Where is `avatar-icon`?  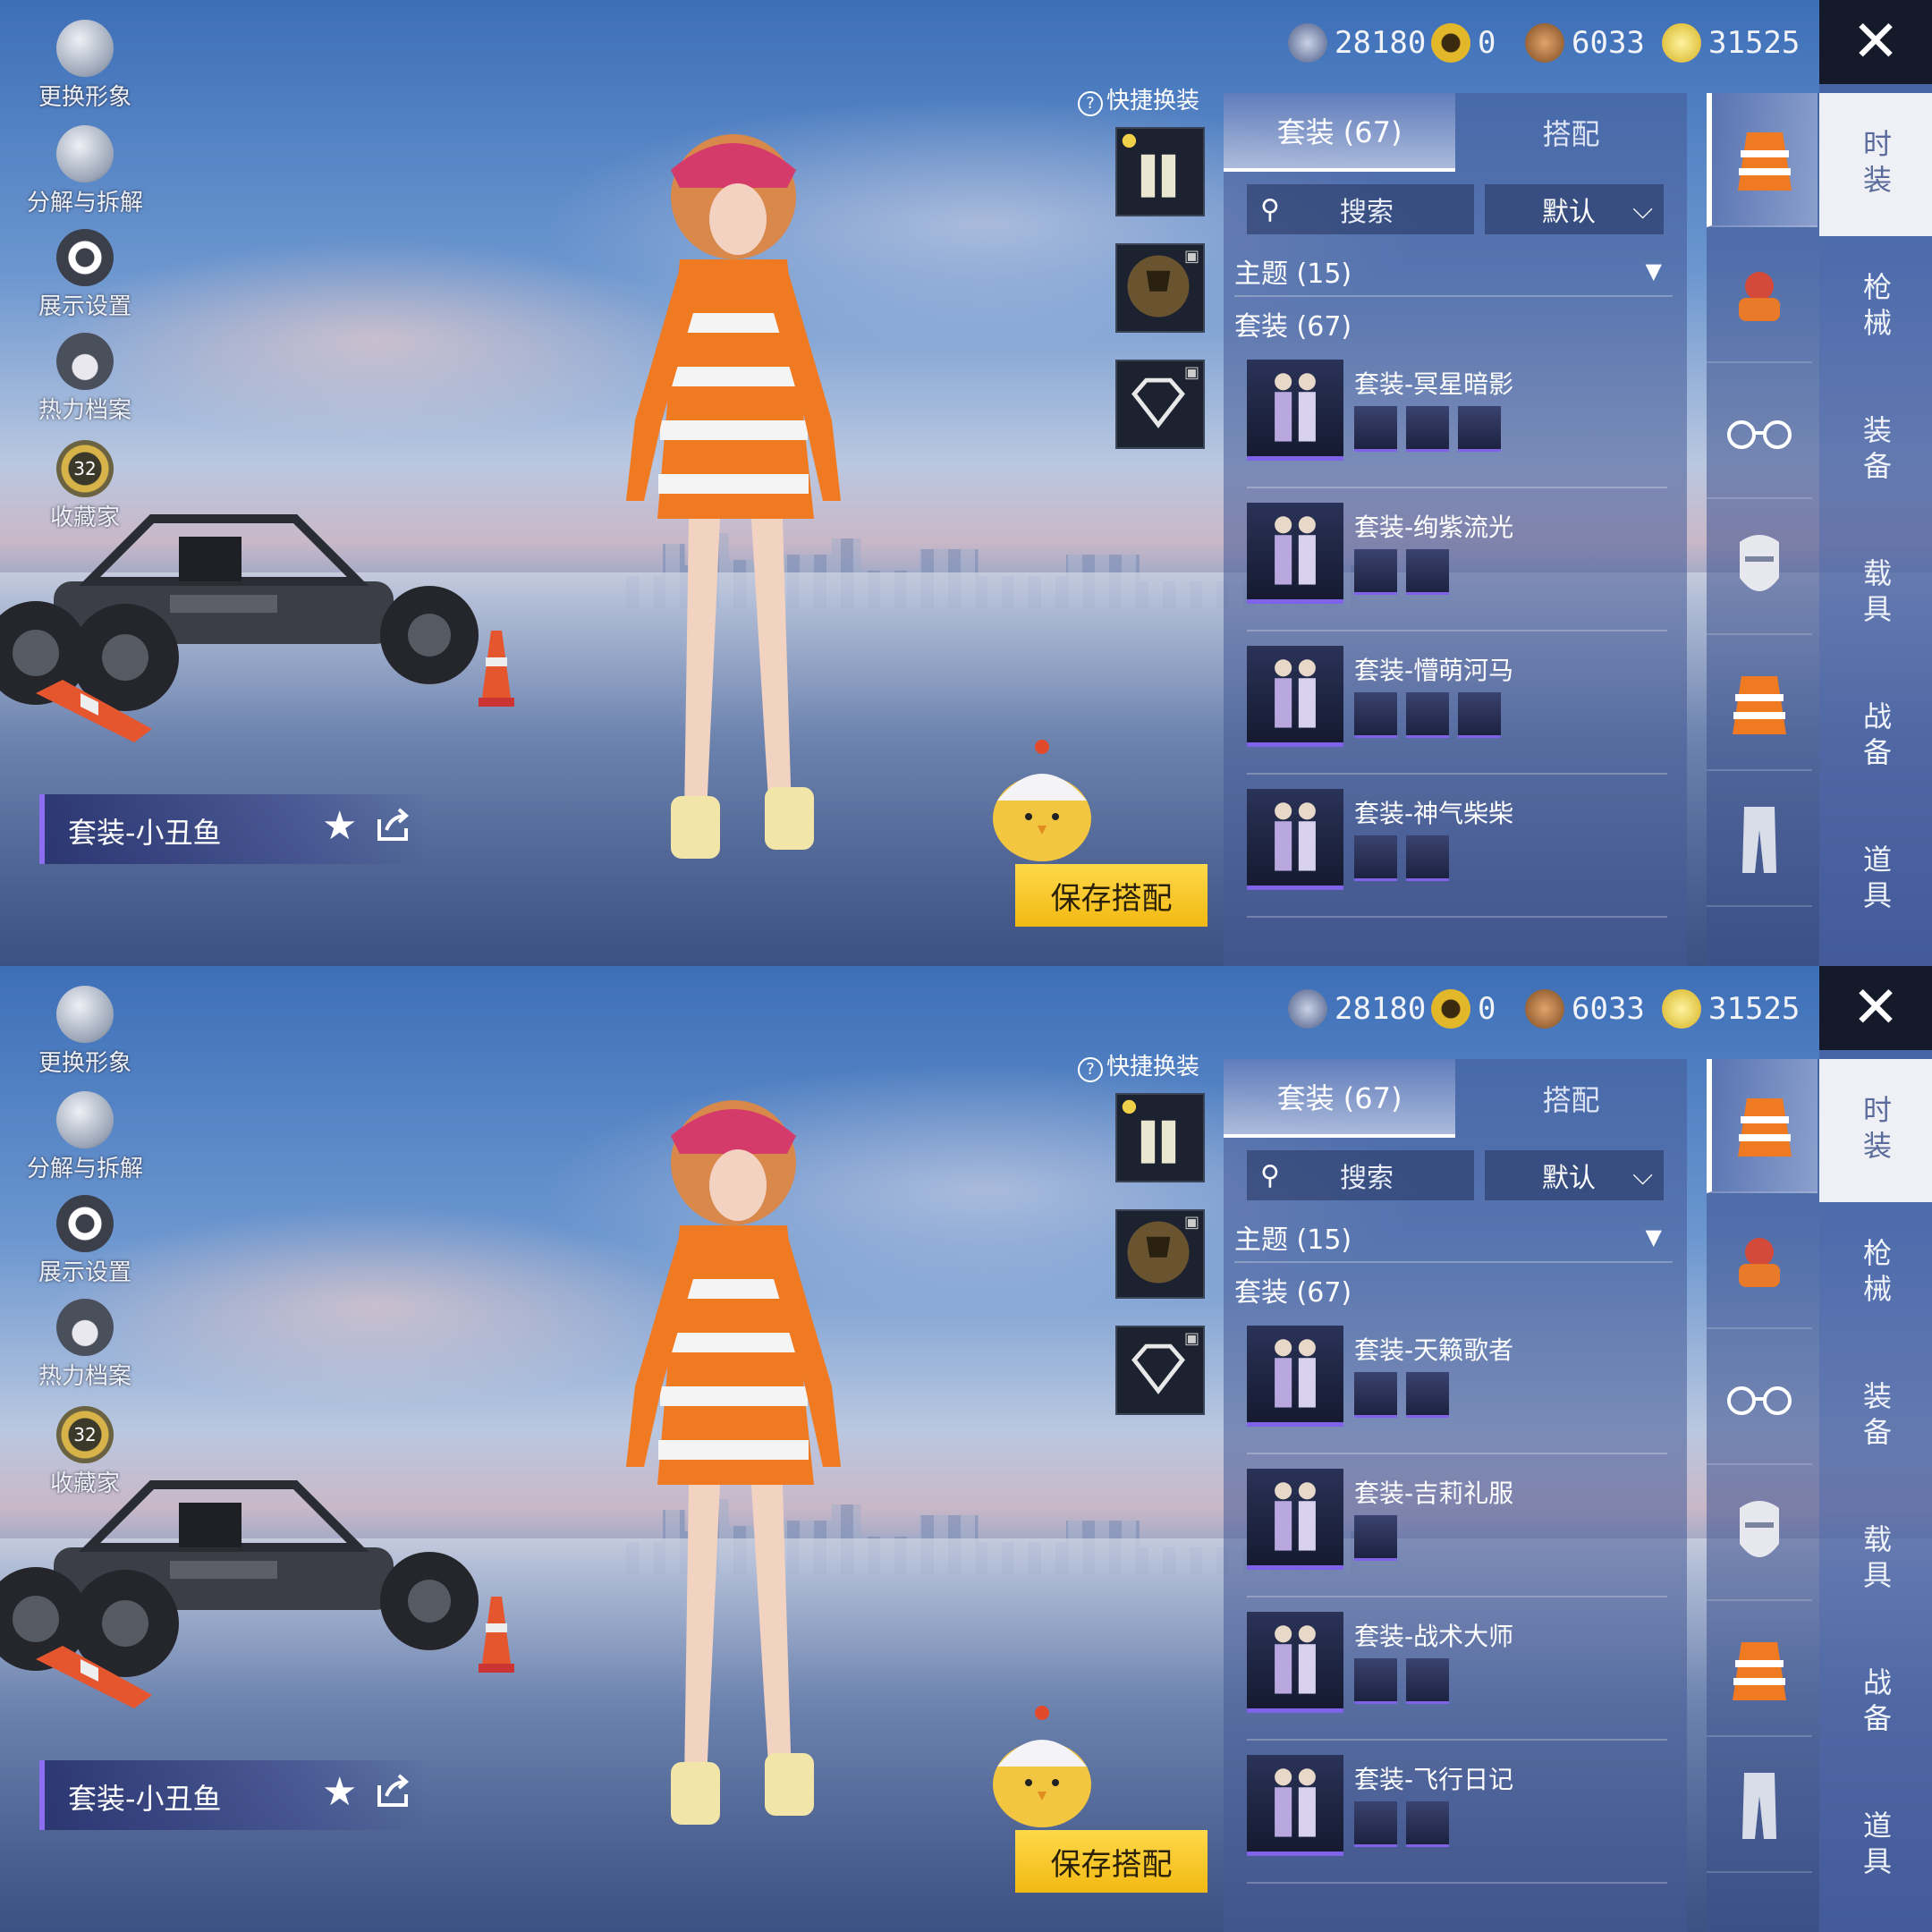
avatar-icon is located at coordinates (85, 1014).